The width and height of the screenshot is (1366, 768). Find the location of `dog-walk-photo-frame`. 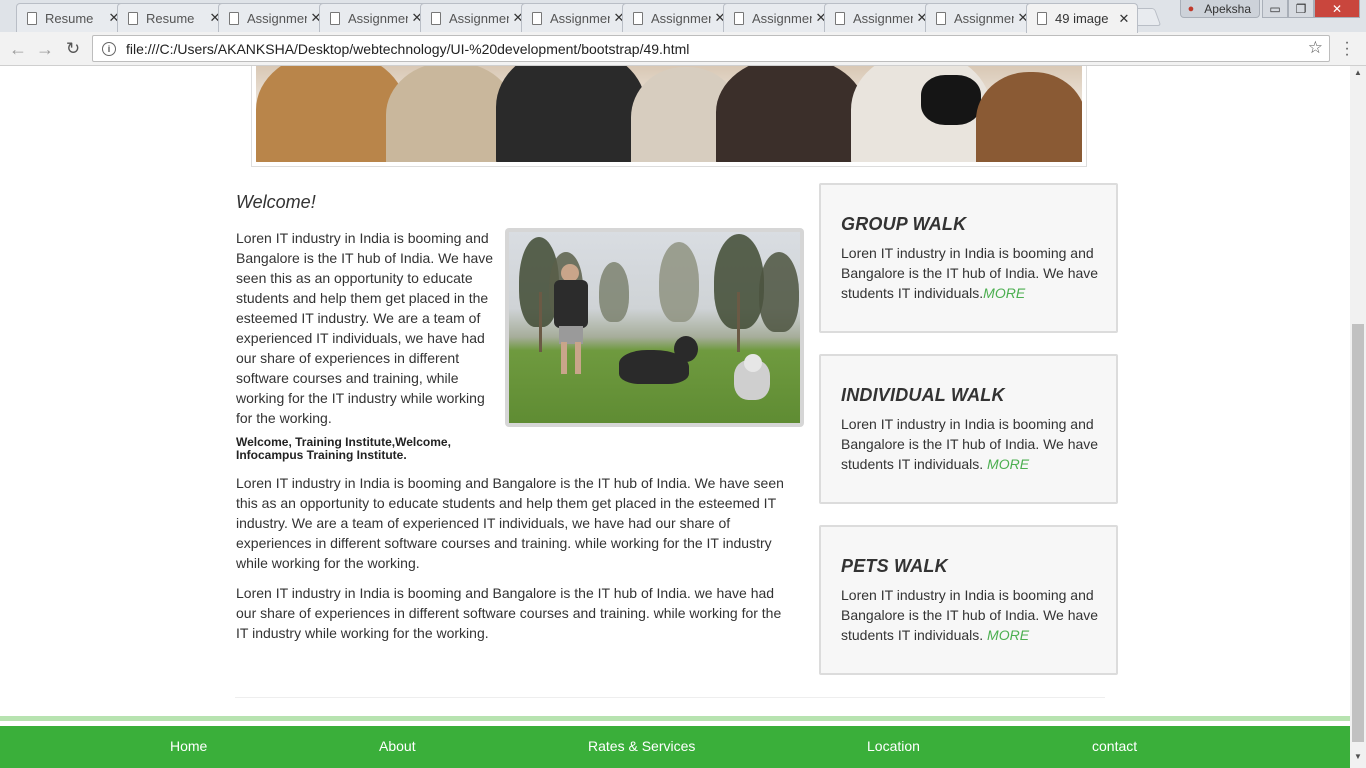

dog-walk-photo-frame is located at coordinates (654, 327).